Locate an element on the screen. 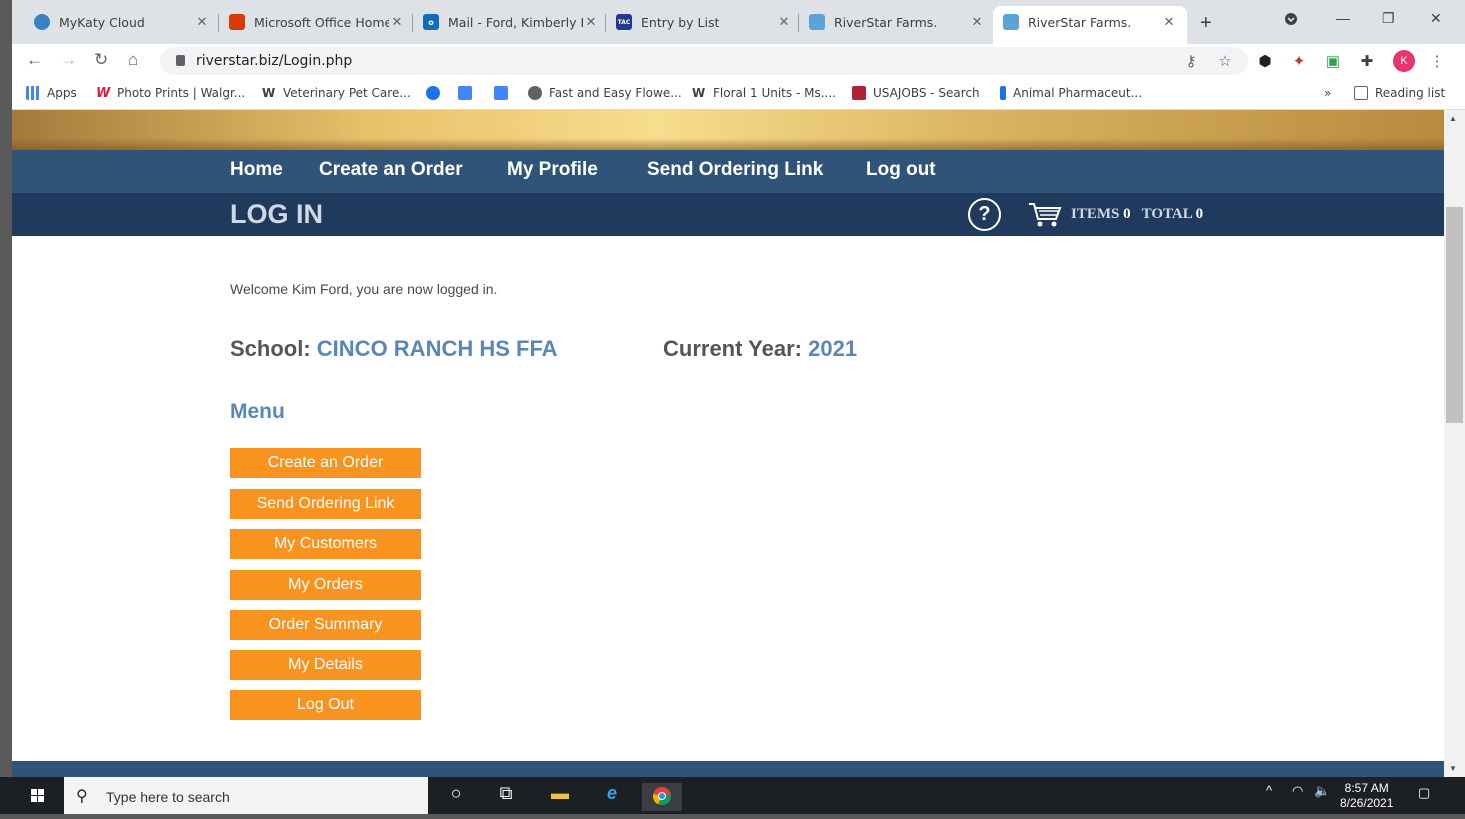 The width and height of the screenshot is (1465, 819). pharma-icon is located at coordinates (1003, 93).